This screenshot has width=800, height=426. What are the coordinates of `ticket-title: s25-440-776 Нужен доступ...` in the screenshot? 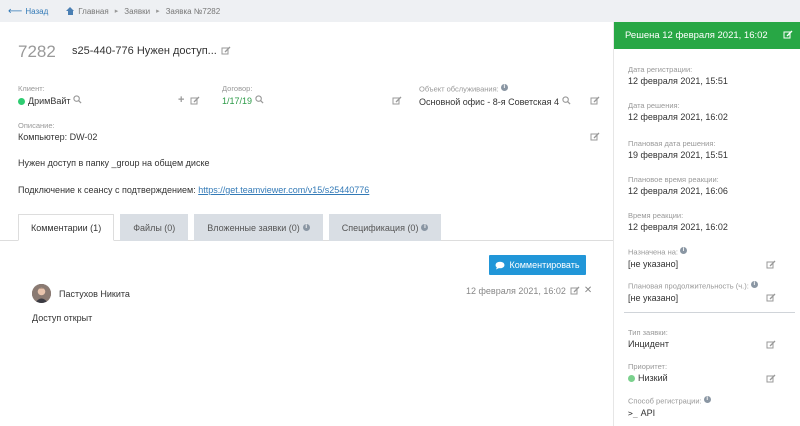 It's located at (151, 51).